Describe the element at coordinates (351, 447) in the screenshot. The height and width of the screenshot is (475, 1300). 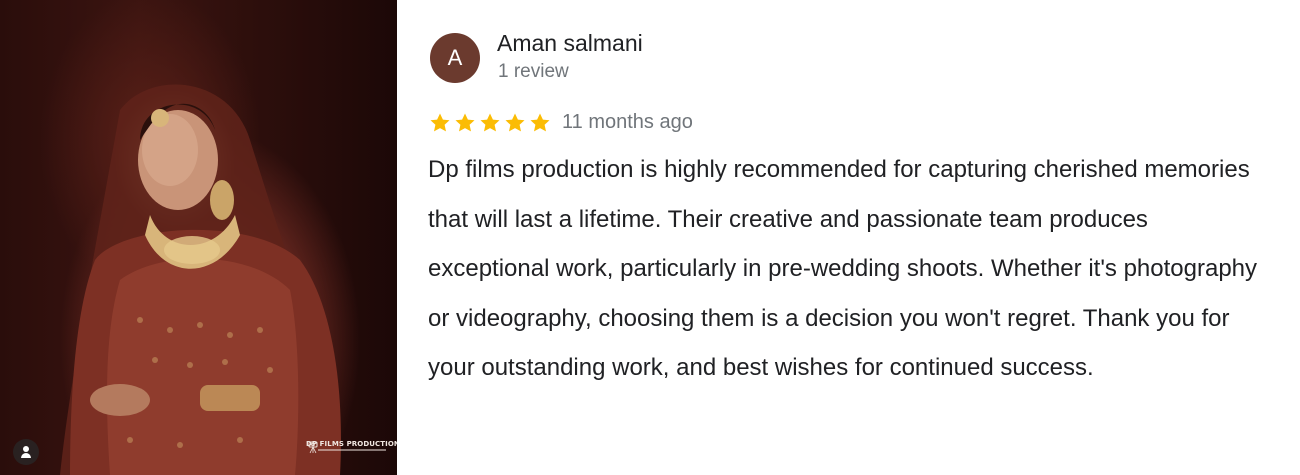
I see `watermark-logo: DP FILMS PRODUCTION` at that location.